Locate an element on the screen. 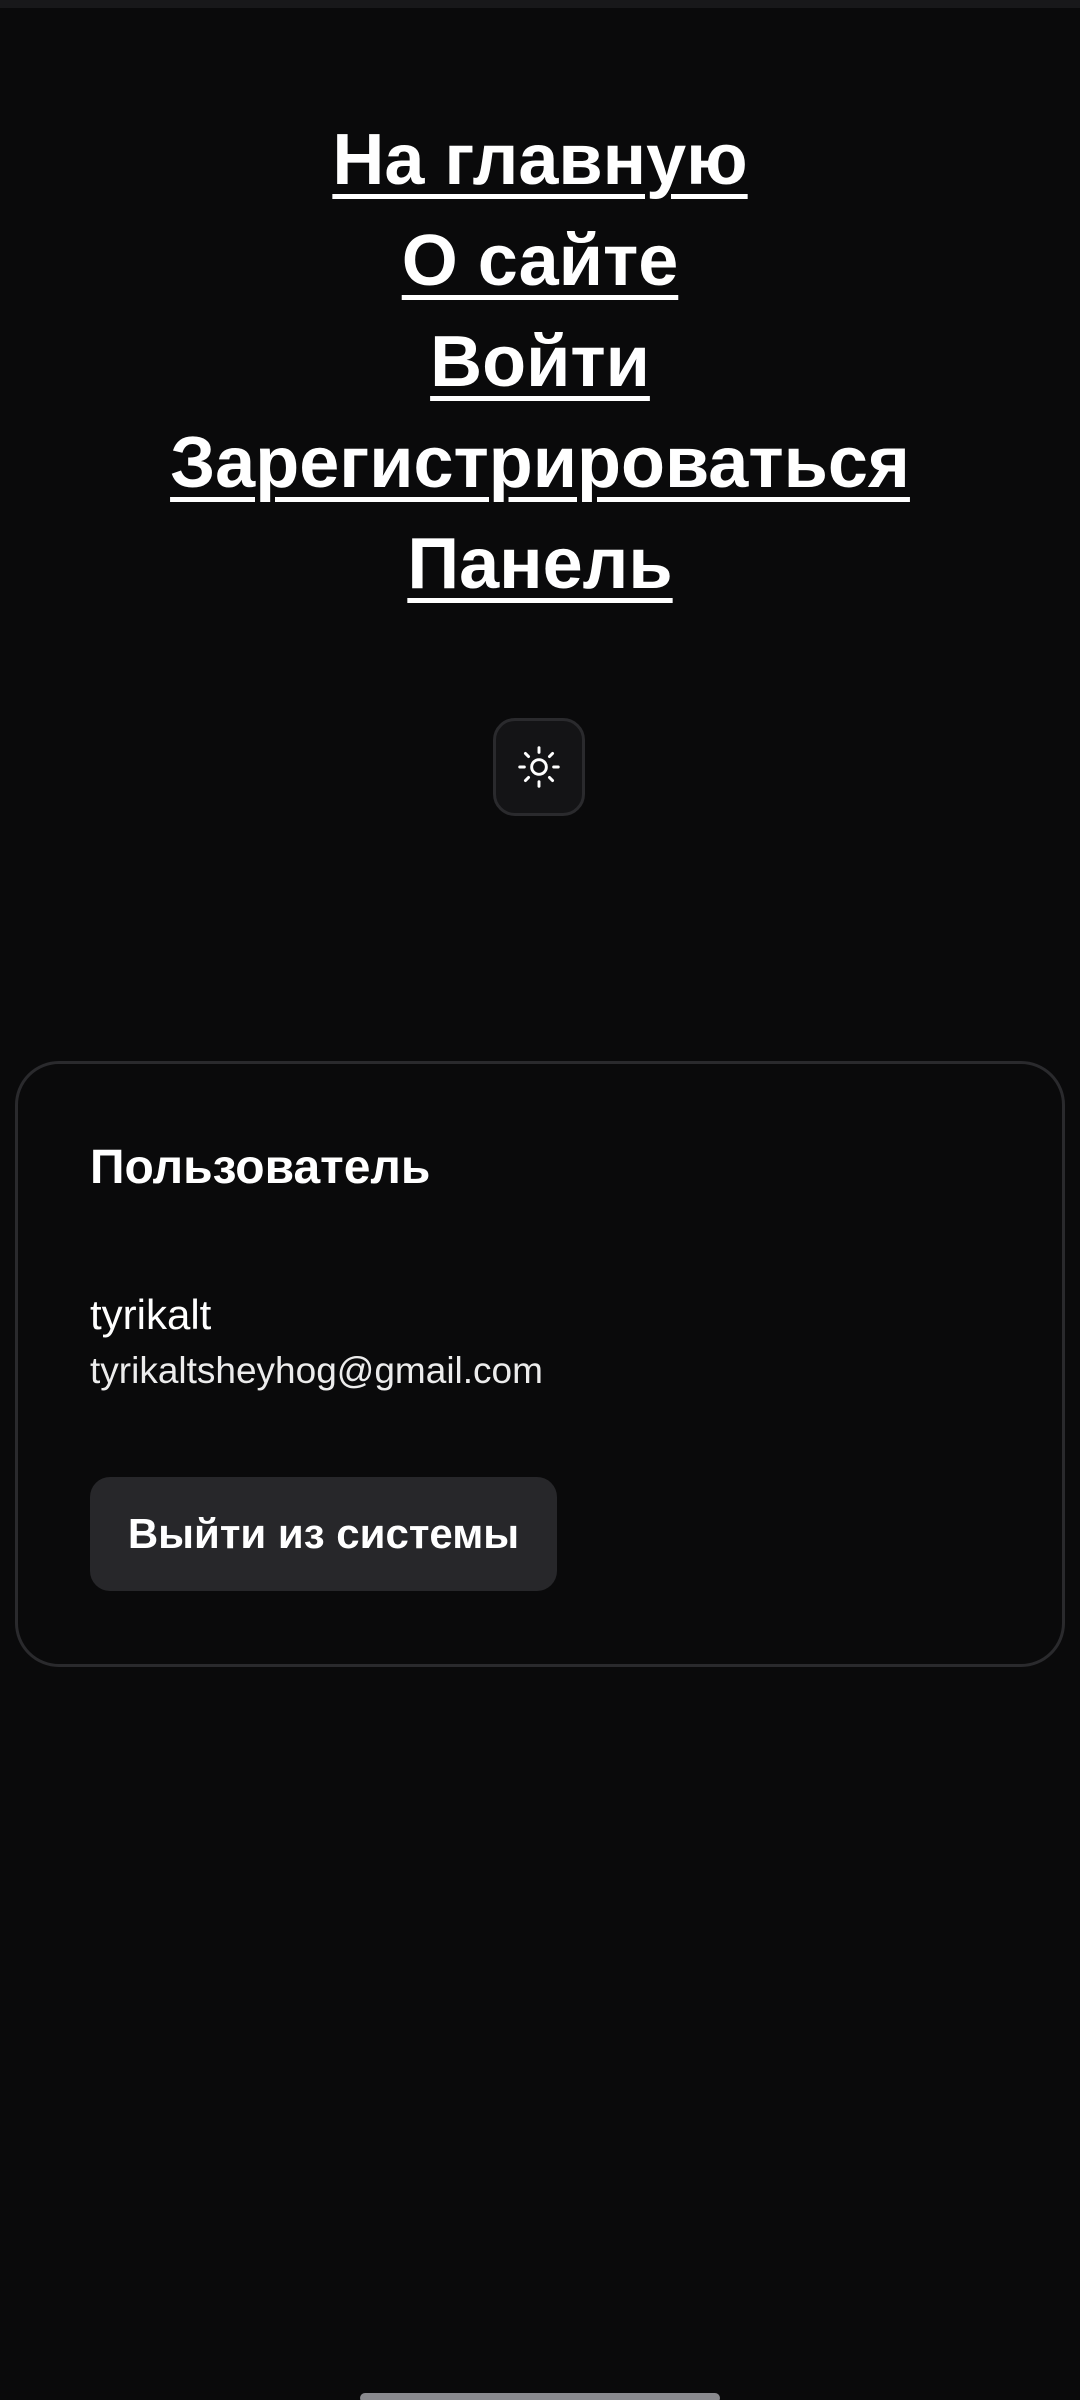 The height and width of the screenshot is (2400, 1080). theme-toggle-button is located at coordinates (539, 767).